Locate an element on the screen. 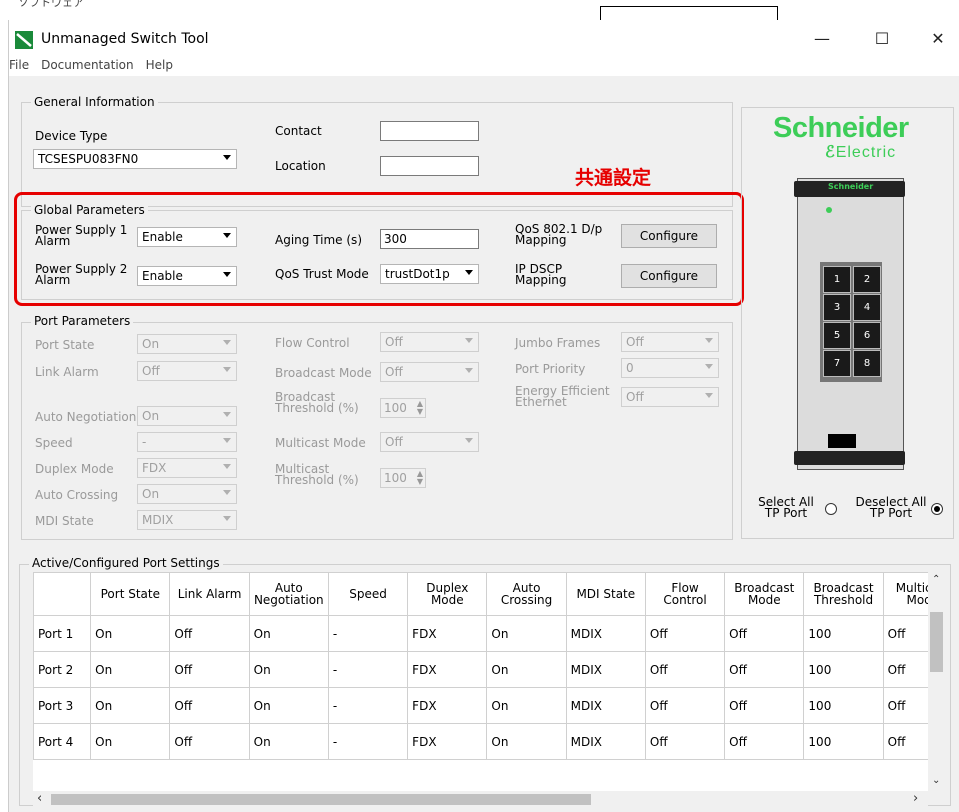  column-header: MDI State is located at coordinates (605, 594).